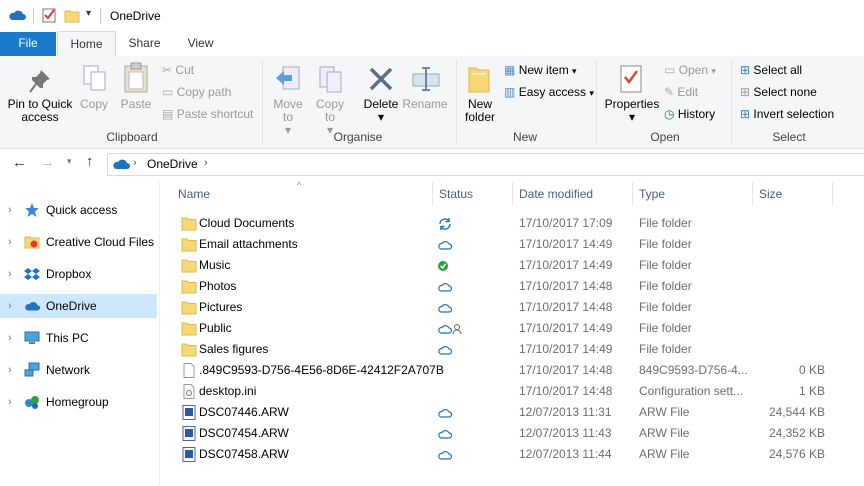 This screenshot has height=486, width=864. I want to click on select-all-button: ⊞ Select all, so click(771, 70).